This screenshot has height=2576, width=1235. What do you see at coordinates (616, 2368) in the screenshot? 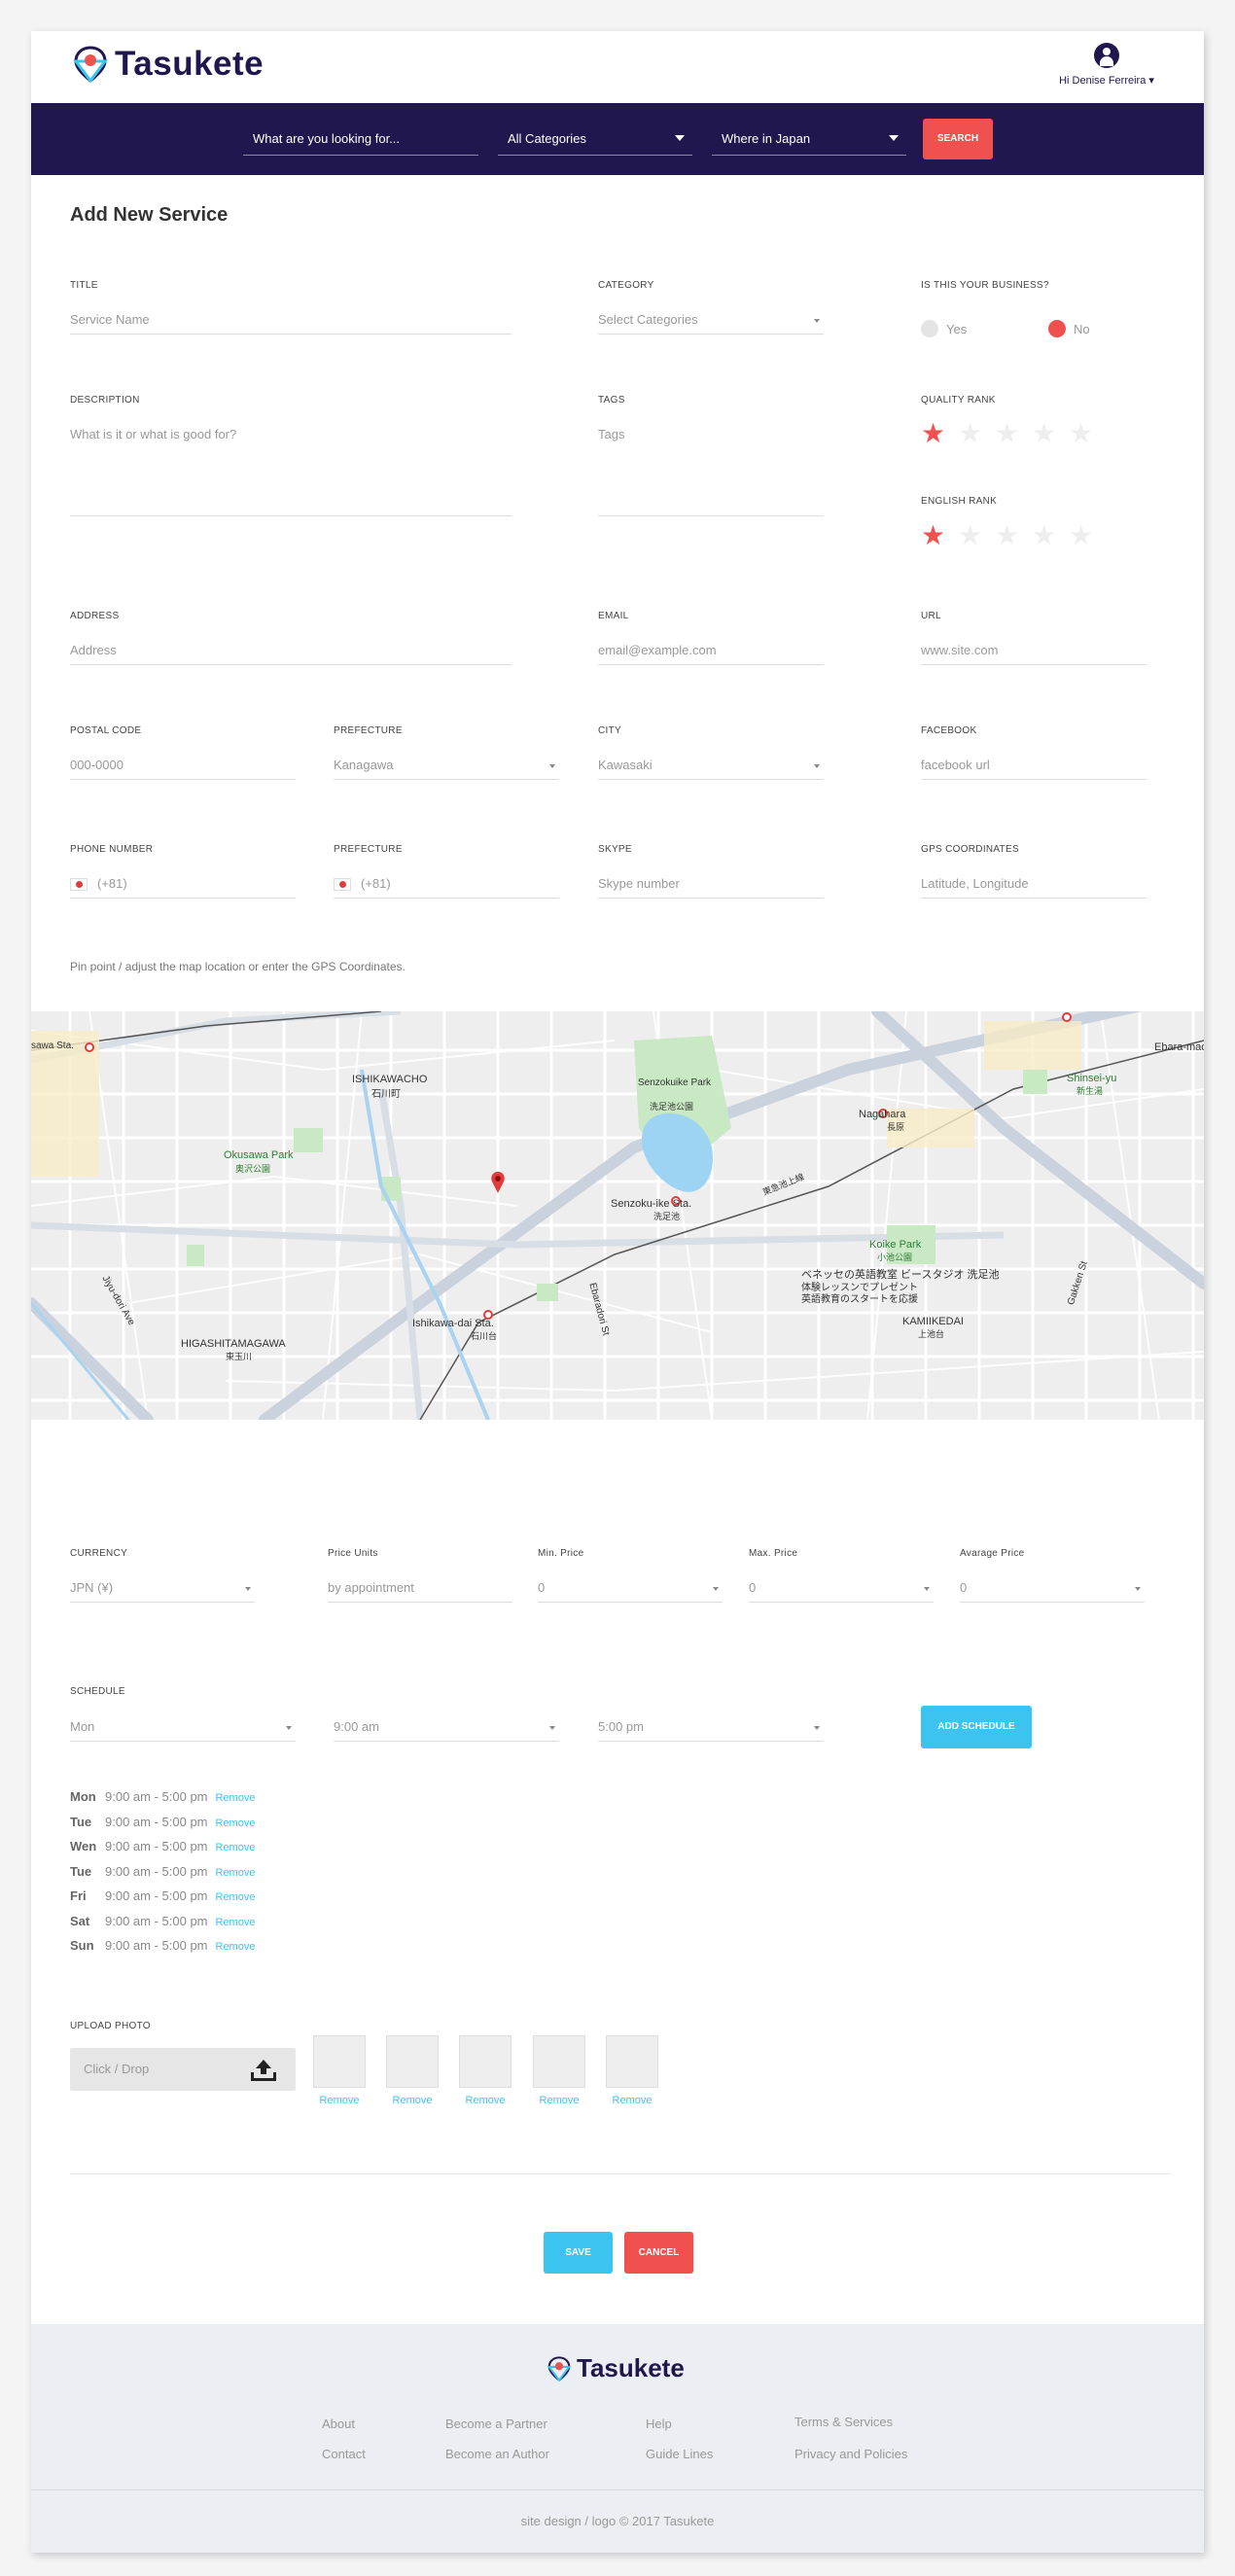
I see `footer-logo: Tasukete` at bounding box center [616, 2368].